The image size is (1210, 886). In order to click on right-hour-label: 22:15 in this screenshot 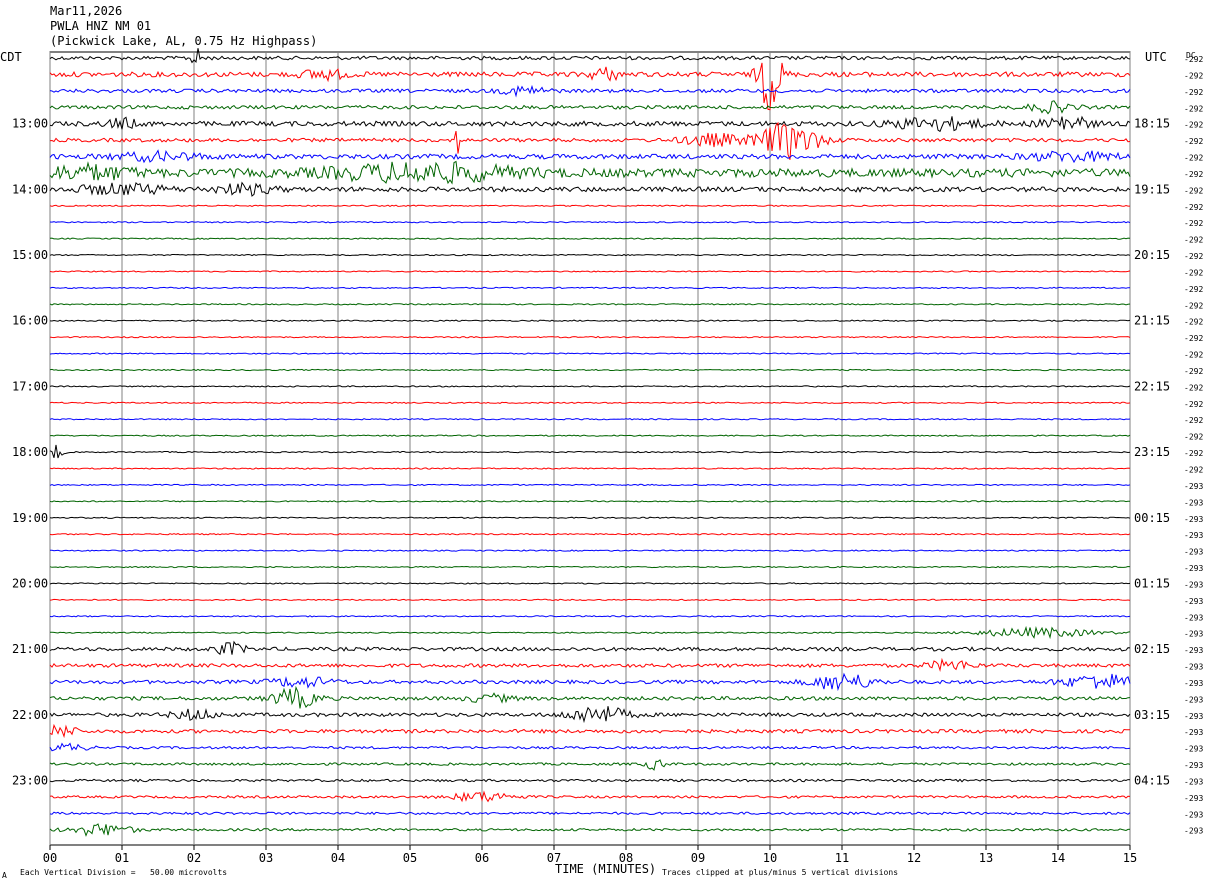, I will do `click(1152, 386)`.